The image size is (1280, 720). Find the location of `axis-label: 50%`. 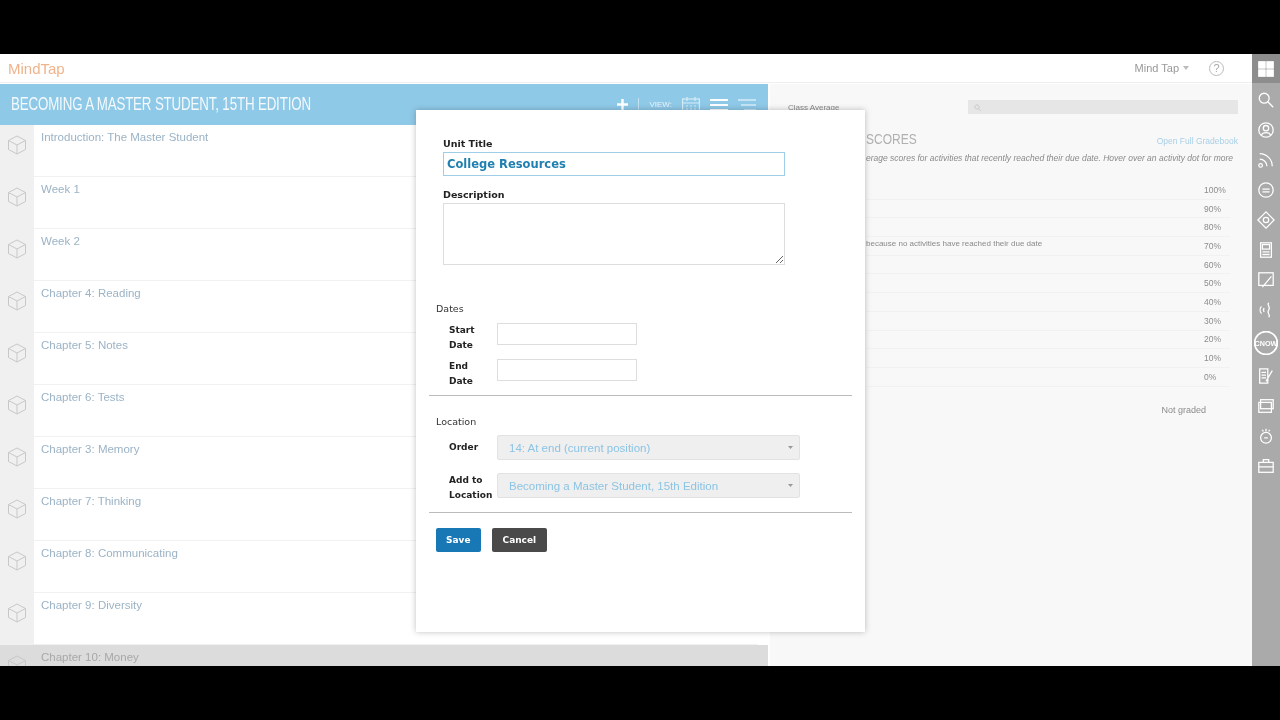

axis-label: 50% is located at coordinates (1212, 283).